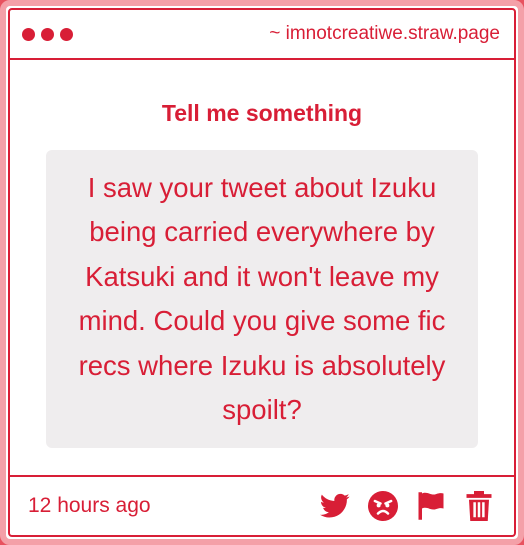  What do you see at coordinates (262, 505) in the screenshot?
I see `card-footer: 12 hours ago` at bounding box center [262, 505].